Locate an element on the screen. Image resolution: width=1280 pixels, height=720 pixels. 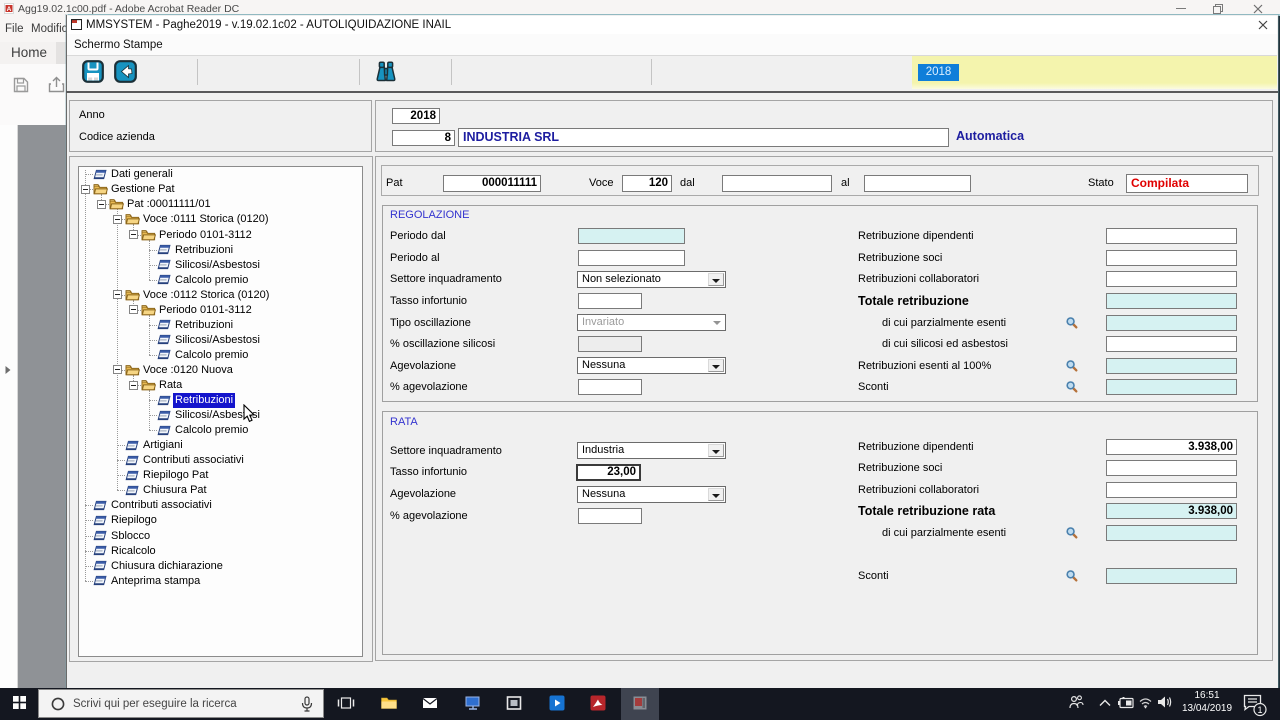
svg-text: A is located at coordinates (9, 9).